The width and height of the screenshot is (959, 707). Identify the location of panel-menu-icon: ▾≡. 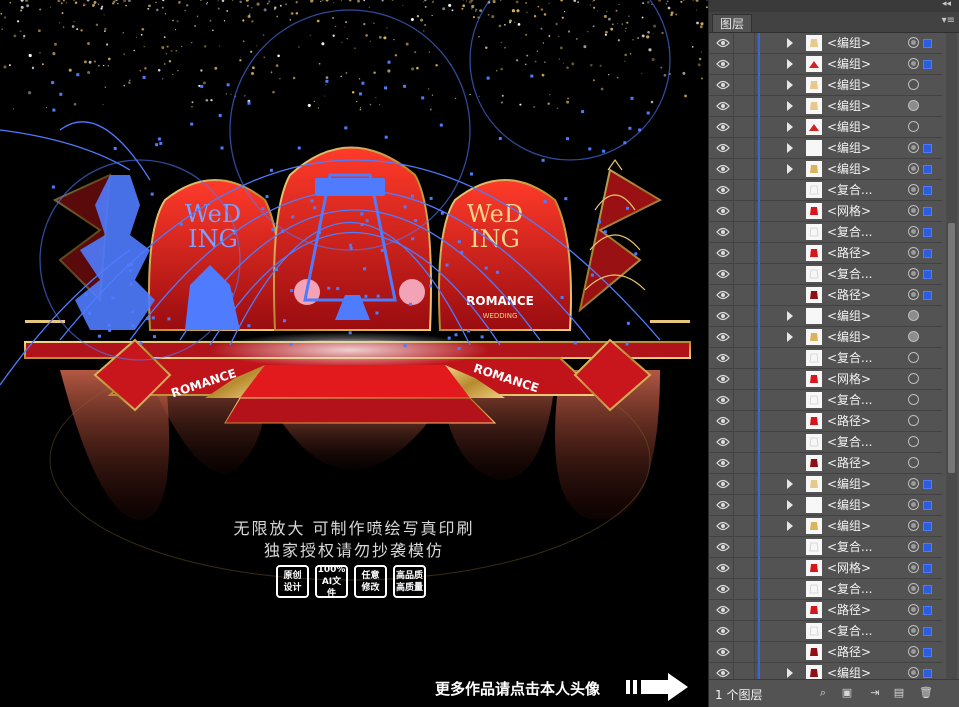
(948, 20).